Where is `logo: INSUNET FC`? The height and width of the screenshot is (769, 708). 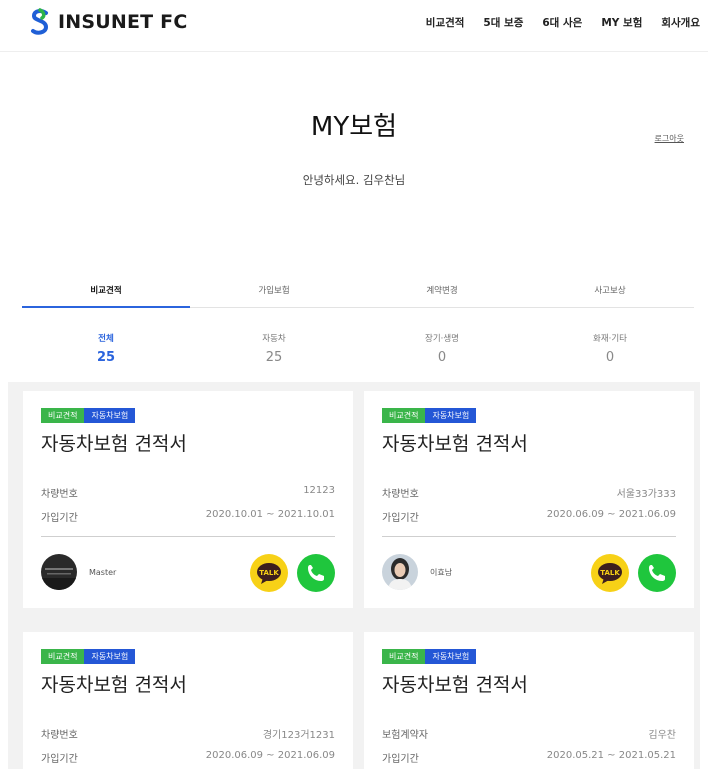
logo: INSUNET FC is located at coordinates (107, 22).